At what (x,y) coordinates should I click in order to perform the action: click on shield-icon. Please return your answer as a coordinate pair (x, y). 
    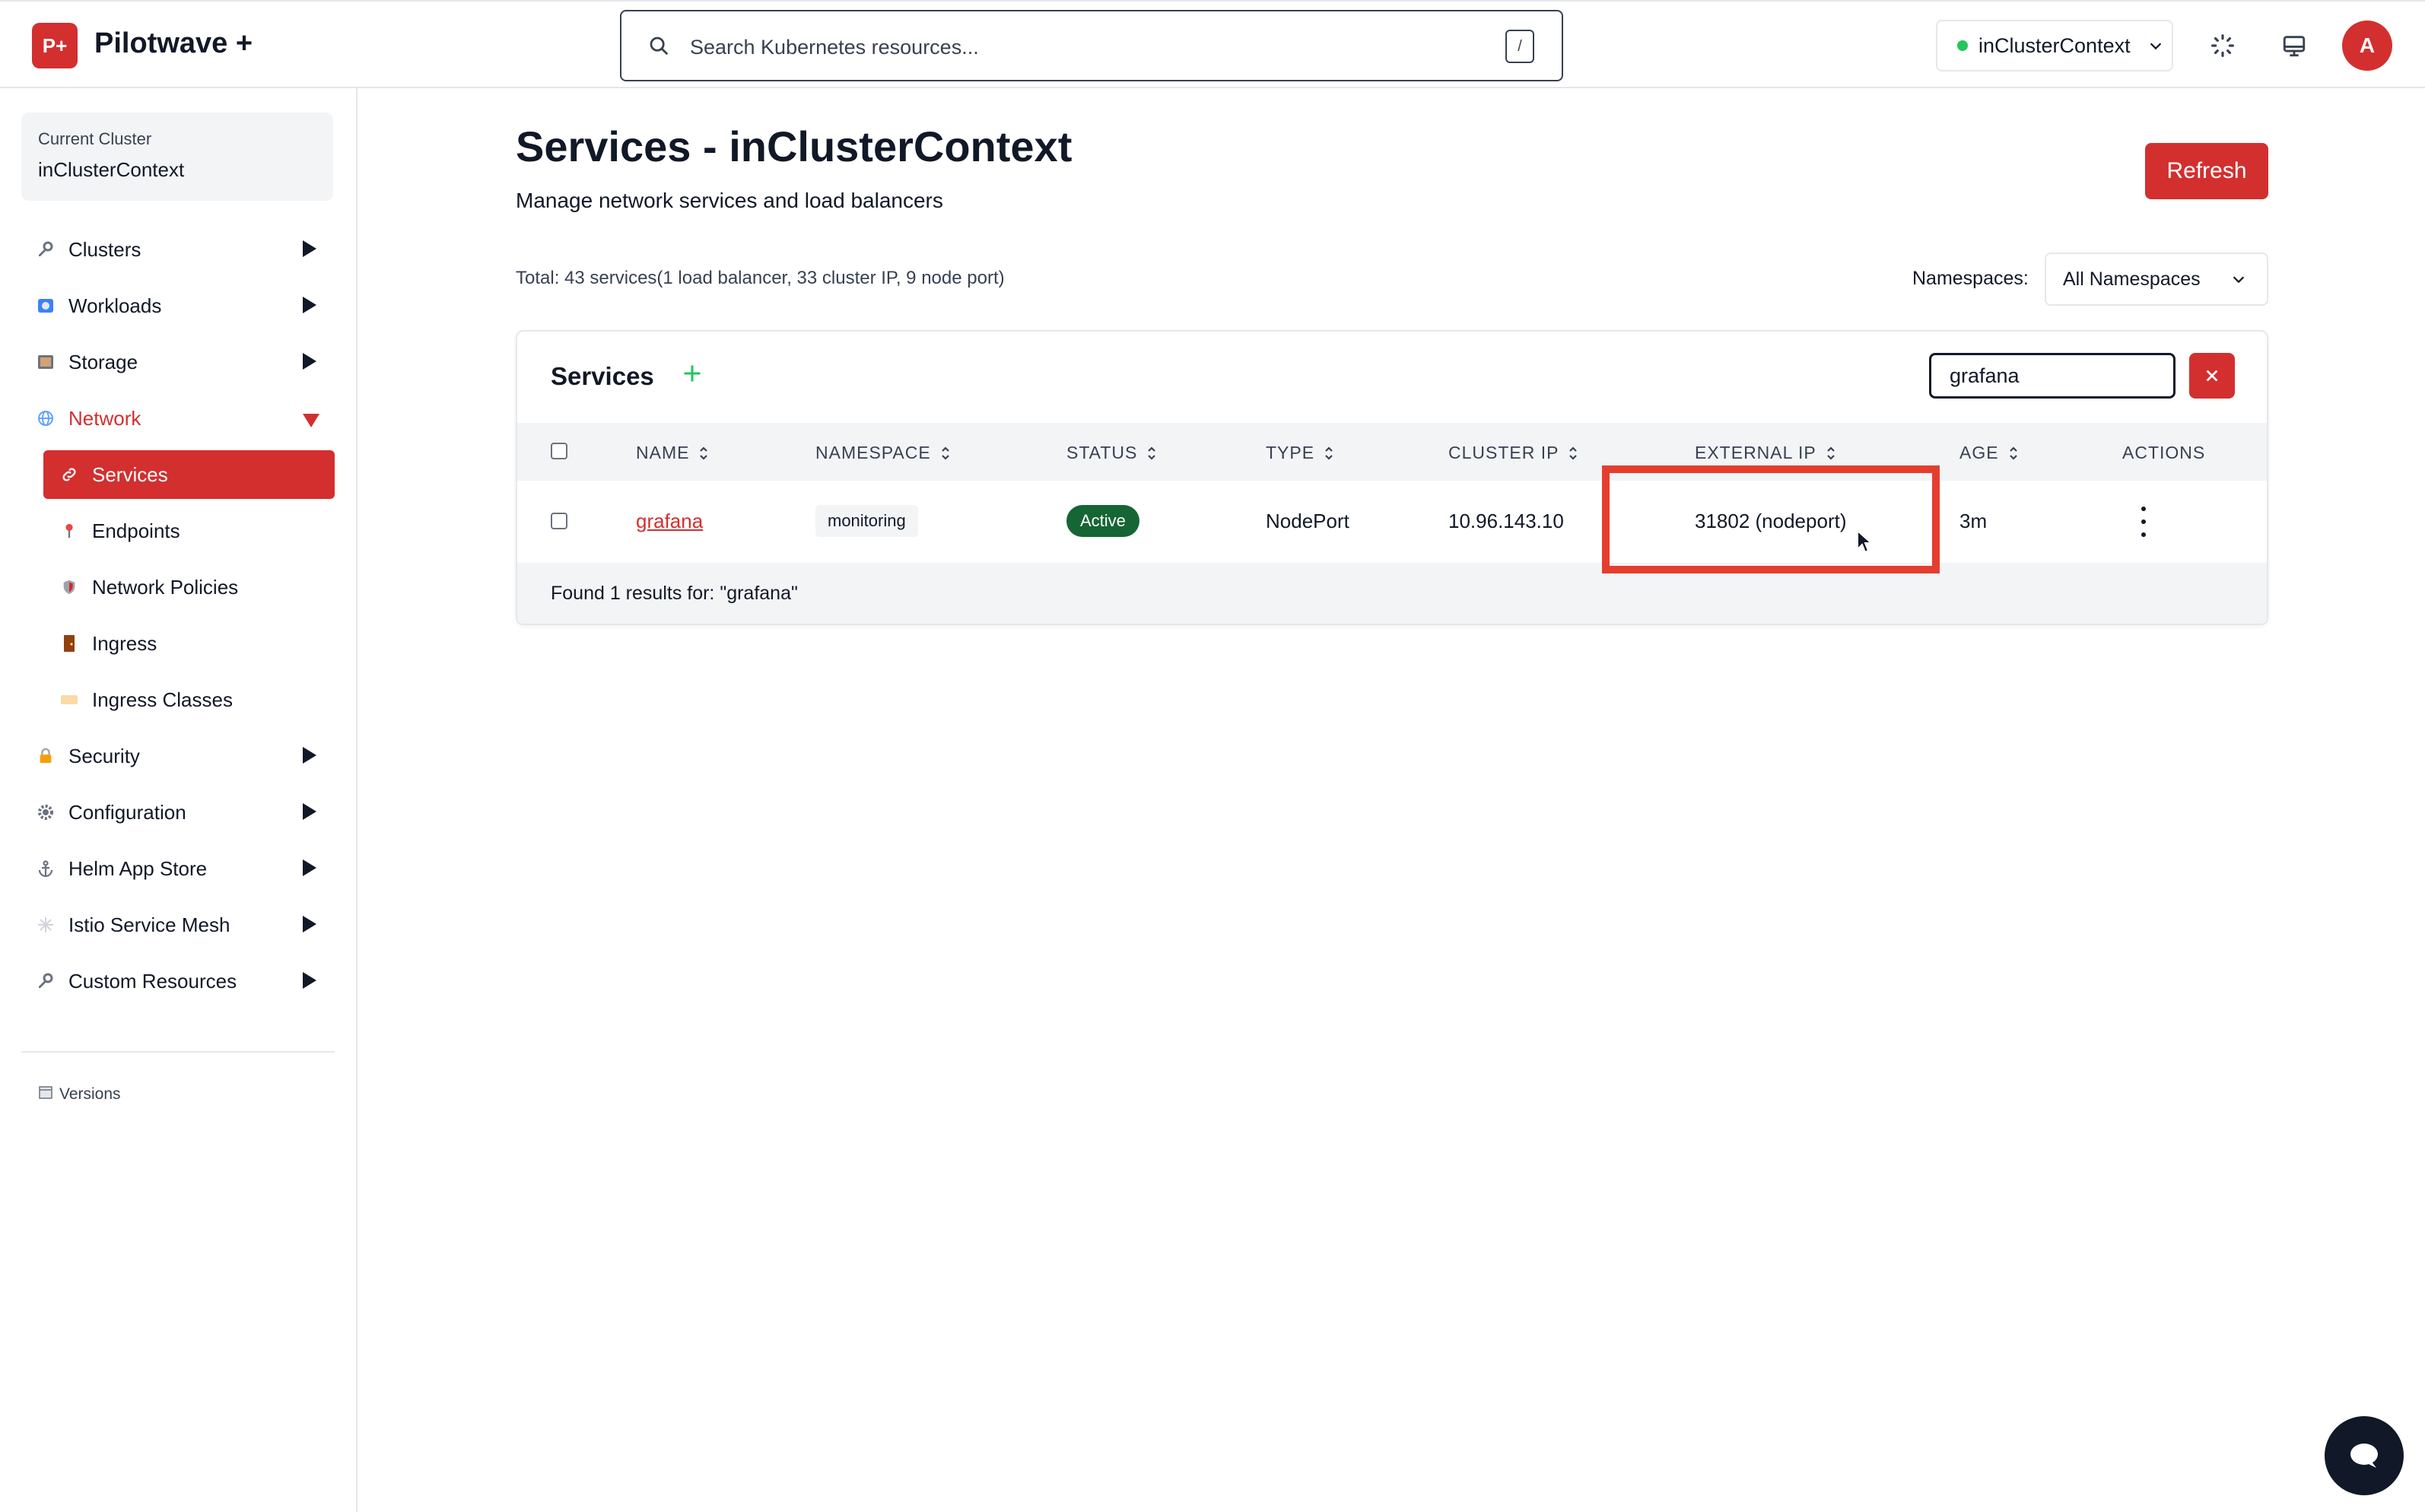
    Looking at the image, I should click on (69, 587).